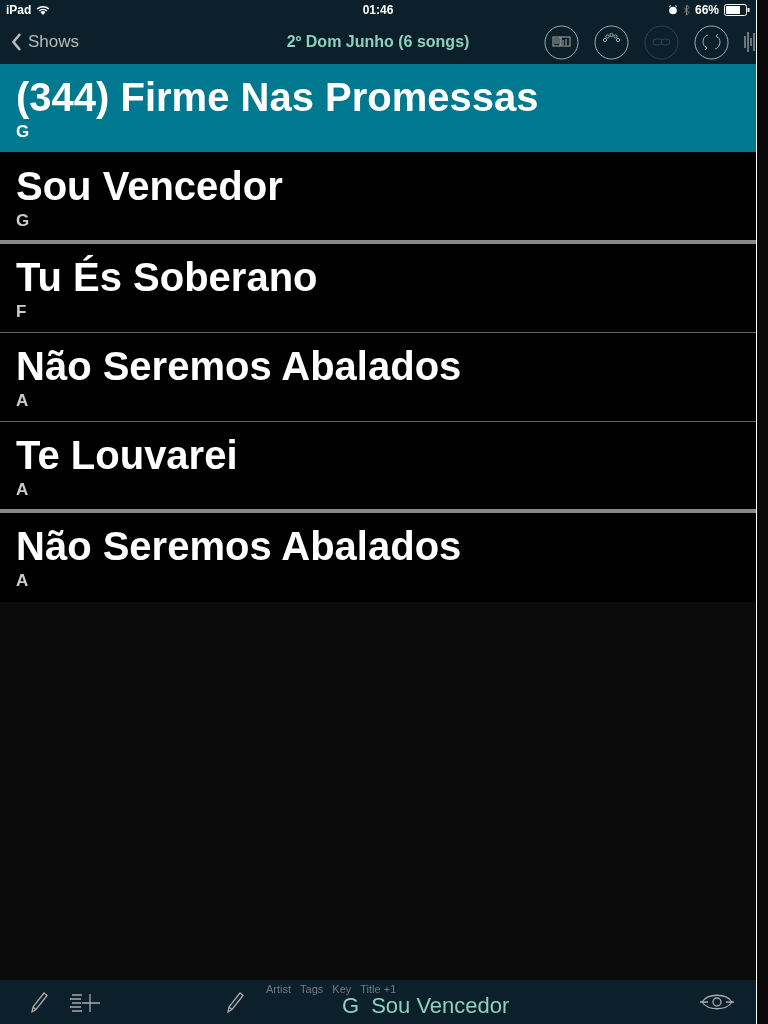 This screenshot has height=1024, width=768. I want to click on link-icon, so click(661, 42).